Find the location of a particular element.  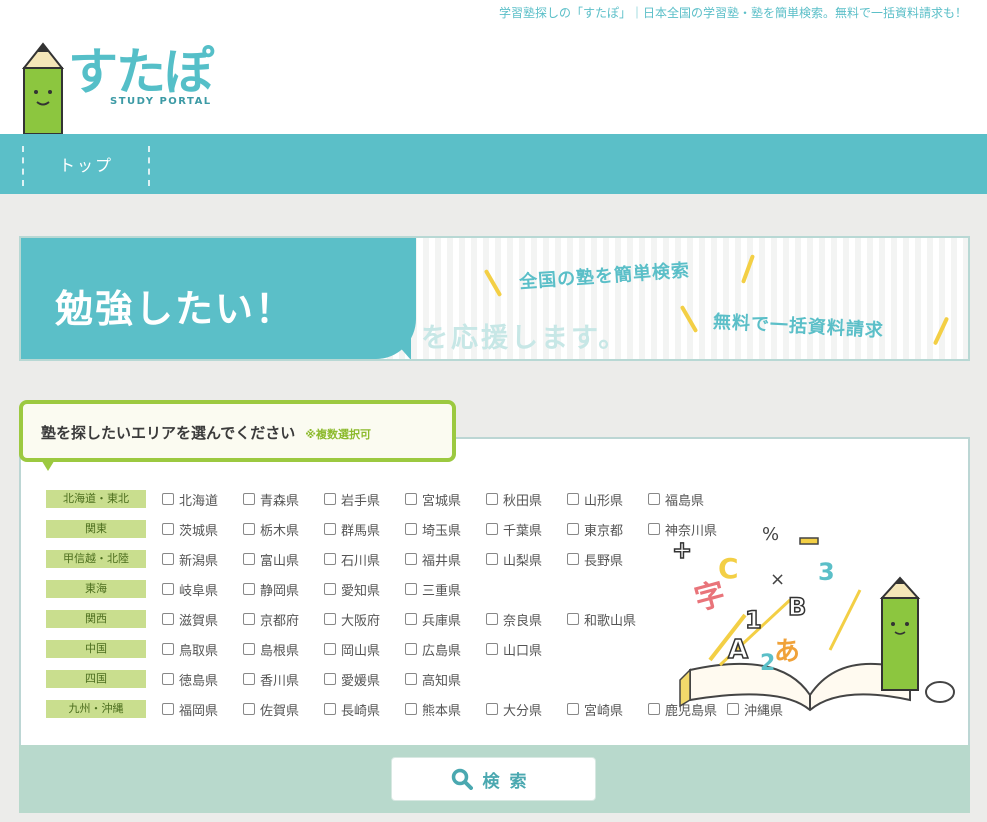

prefecture-option: 千葉県 is located at coordinates (514, 529).